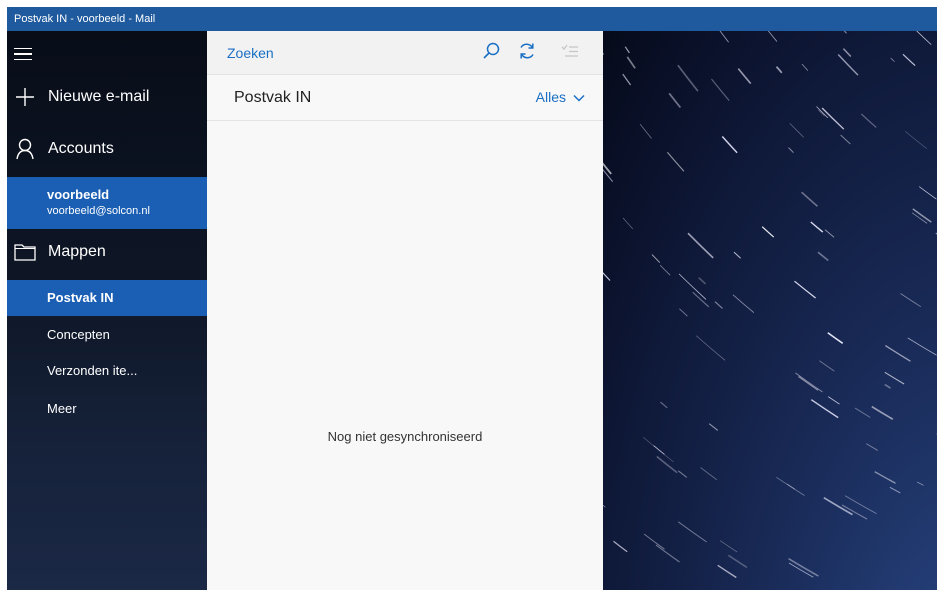 The width and height of the screenshot is (937, 590). What do you see at coordinates (98, 211) in the screenshot?
I see `account-email: voorbeeld@solcon.nl` at bounding box center [98, 211].